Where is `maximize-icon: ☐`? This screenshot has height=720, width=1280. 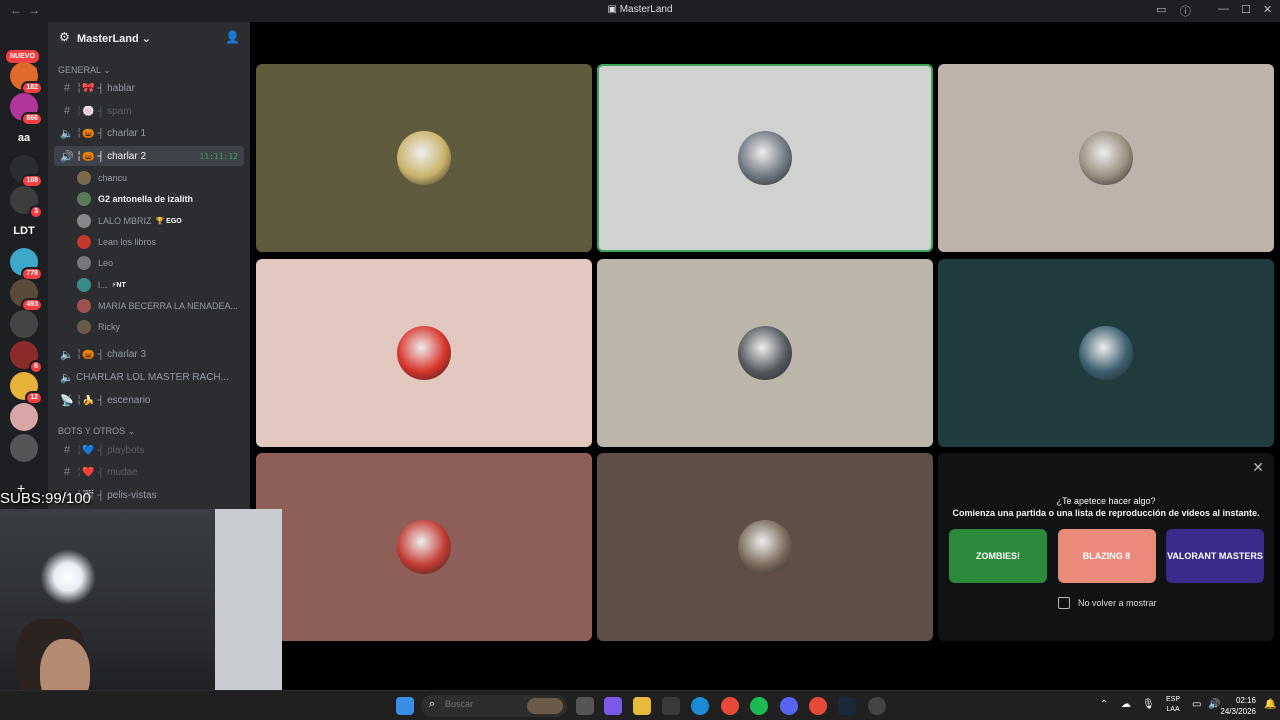
maximize-icon: ☐ is located at coordinates (1246, 9).